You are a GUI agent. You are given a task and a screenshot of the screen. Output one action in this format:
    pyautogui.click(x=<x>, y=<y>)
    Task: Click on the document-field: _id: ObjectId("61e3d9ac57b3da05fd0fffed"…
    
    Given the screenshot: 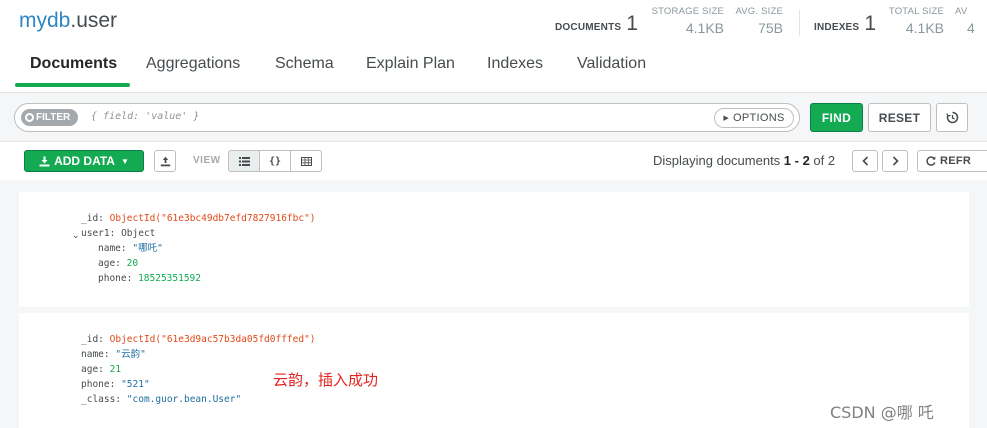 What is the action you would take?
    pyautogui.click(x=198, y=339)
    